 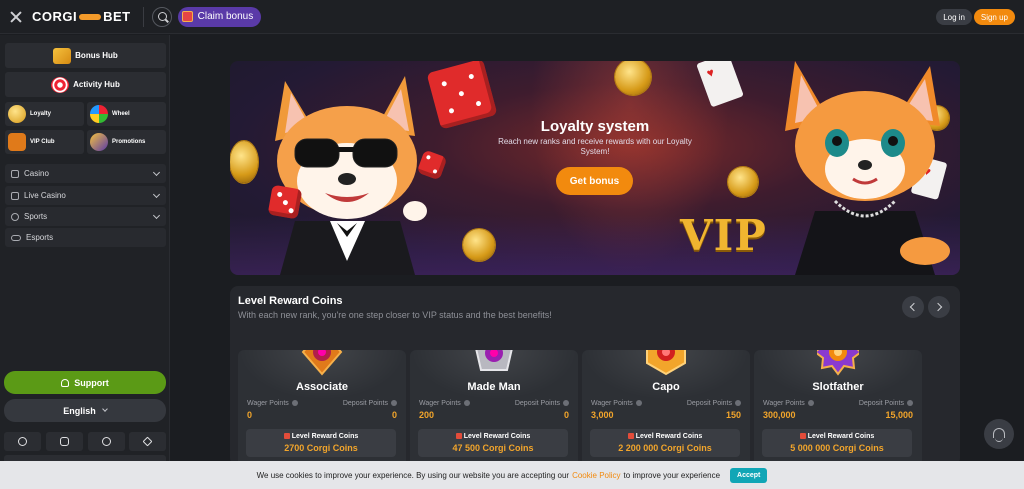 I want to click on sidebar-tile-wheel: Wheel, so click(x=126, y=114).